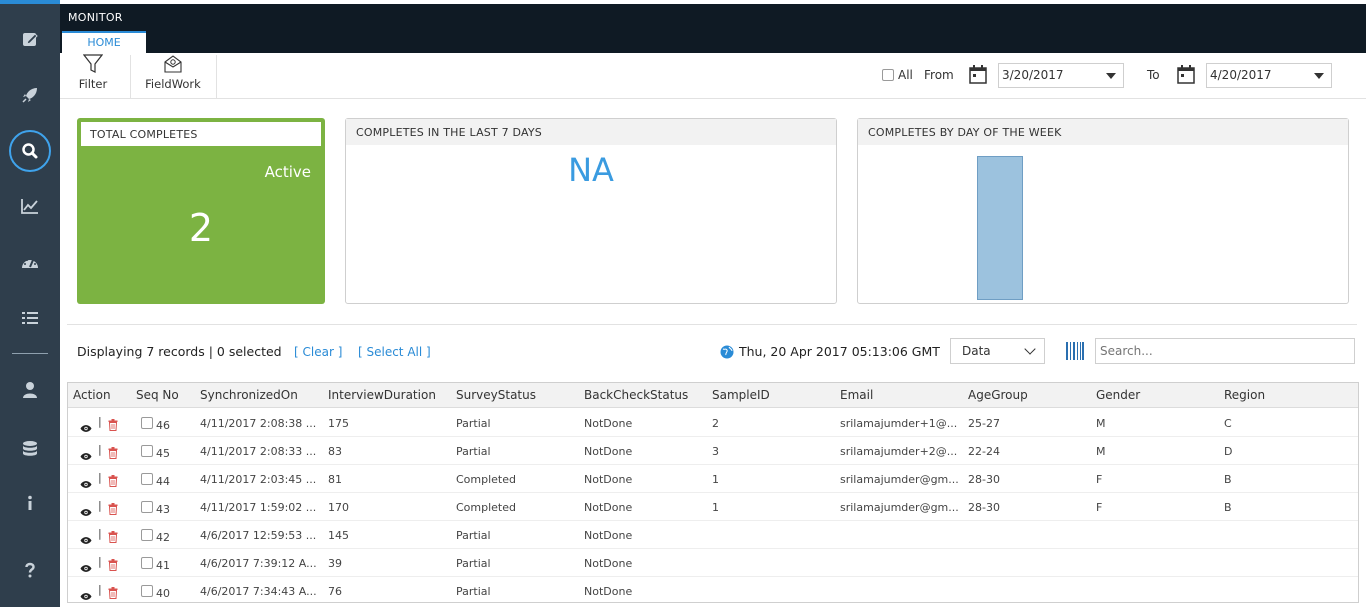 This screenshot has height=607, width=1366. I want to click on view-select-value: Data, so click(976, 351).